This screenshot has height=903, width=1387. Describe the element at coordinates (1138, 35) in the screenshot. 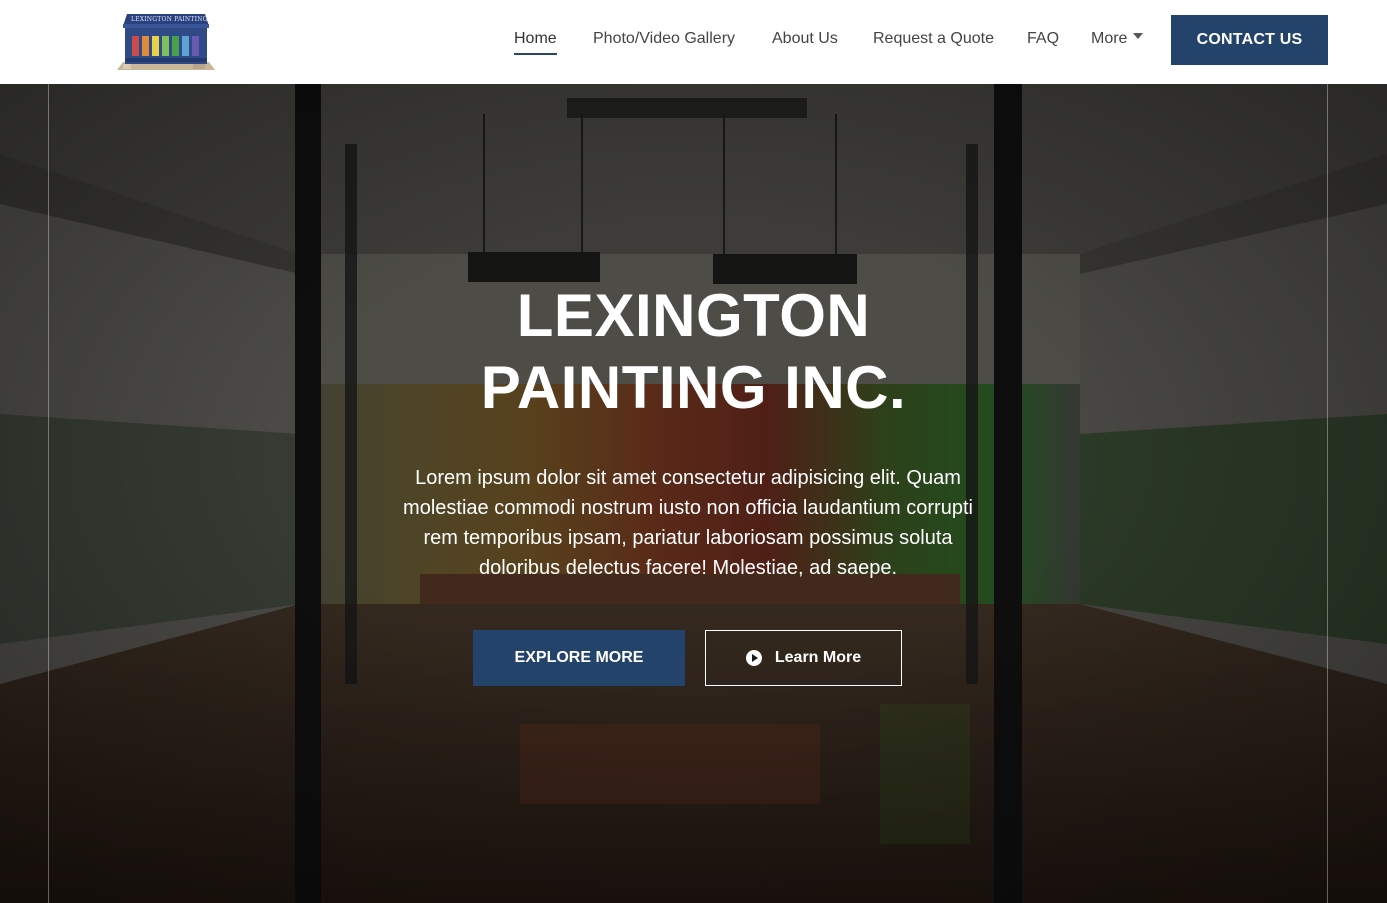

I see `caret-down-icon` at that location.